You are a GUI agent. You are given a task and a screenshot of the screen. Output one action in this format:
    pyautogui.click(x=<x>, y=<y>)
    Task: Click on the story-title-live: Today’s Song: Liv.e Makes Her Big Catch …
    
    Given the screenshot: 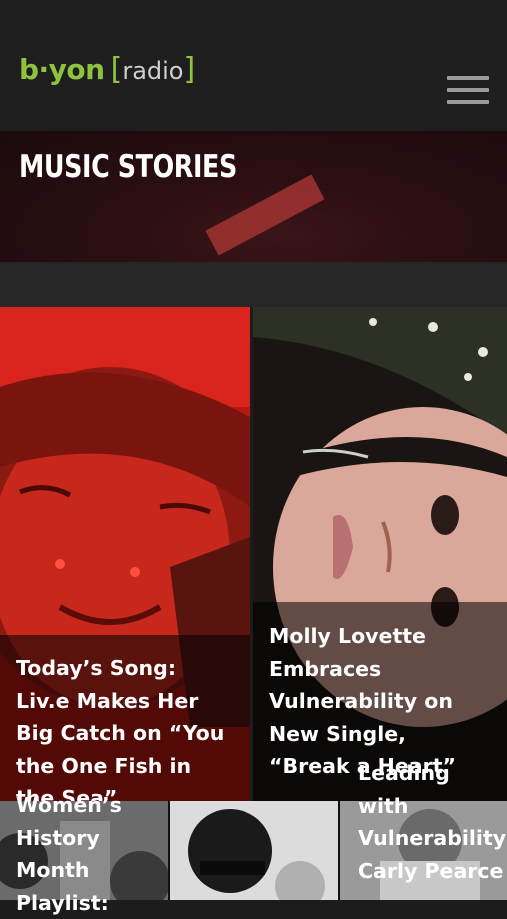 What is the action you would take?
    pyautogui.click(x=125, y=726)
    